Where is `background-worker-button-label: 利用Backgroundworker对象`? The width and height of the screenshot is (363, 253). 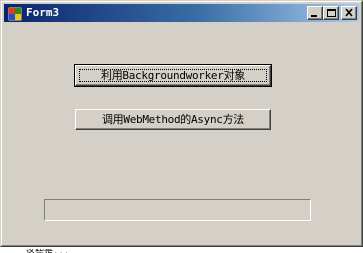
background-worker-button-label: 利用Backgroundworker对象 is located at coordinates (173, 75).